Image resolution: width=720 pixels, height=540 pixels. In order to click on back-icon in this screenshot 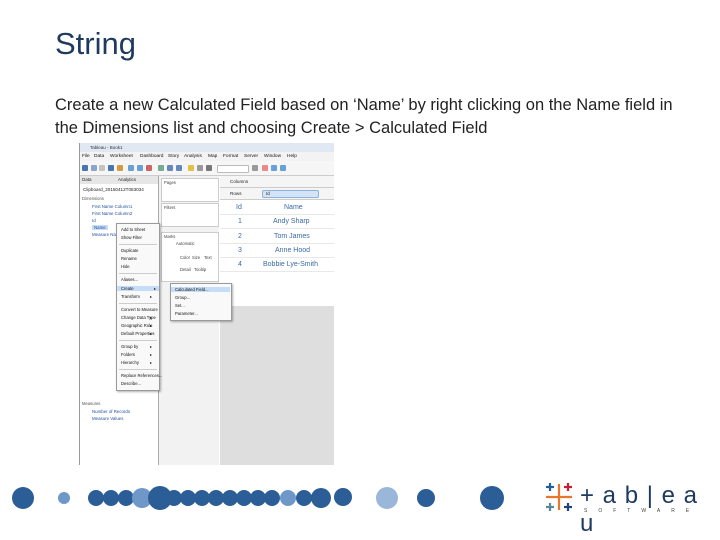, I will do `click(94, 168)`.